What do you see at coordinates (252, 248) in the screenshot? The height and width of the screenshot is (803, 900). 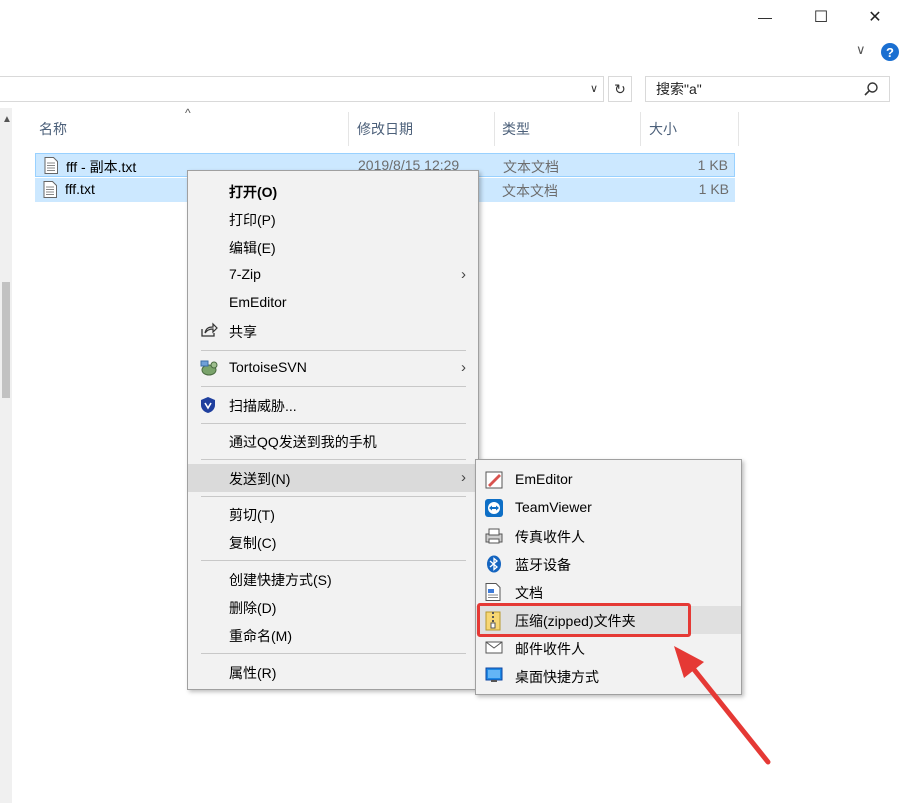 I see `menu-item-label: 编辑(E)` at bounding box center [252, 248].